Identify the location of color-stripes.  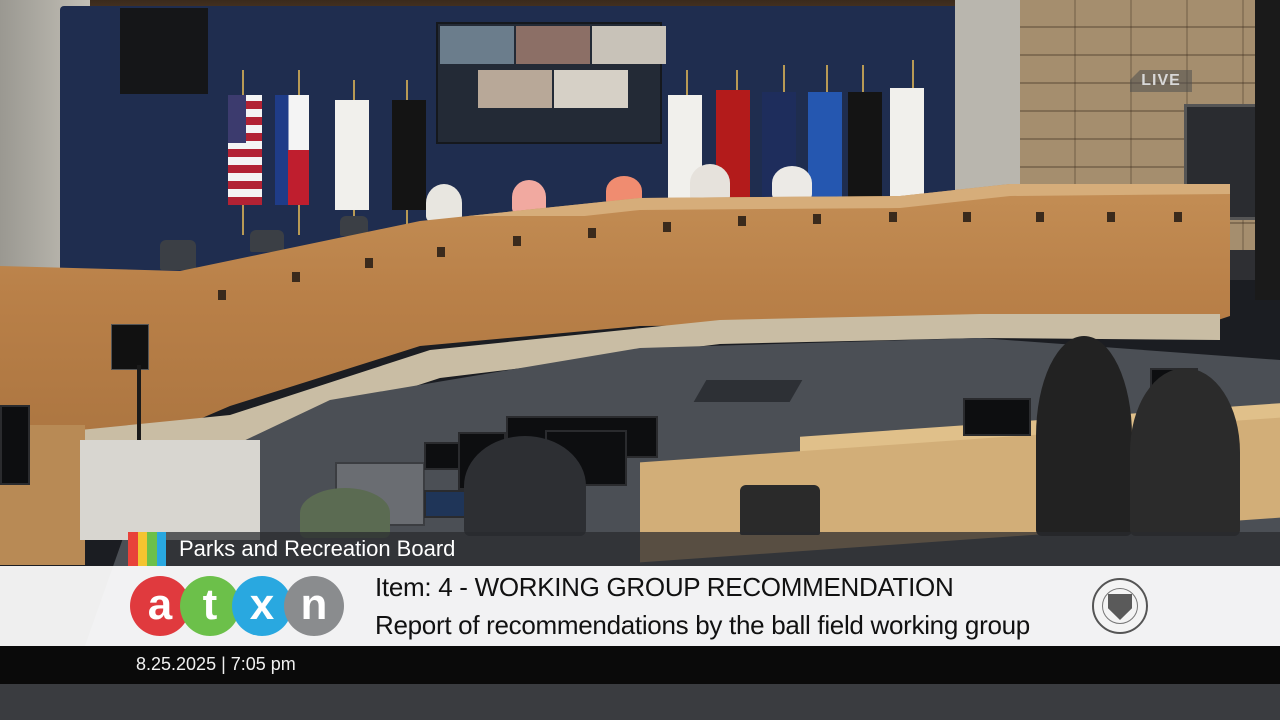
(147, 549).